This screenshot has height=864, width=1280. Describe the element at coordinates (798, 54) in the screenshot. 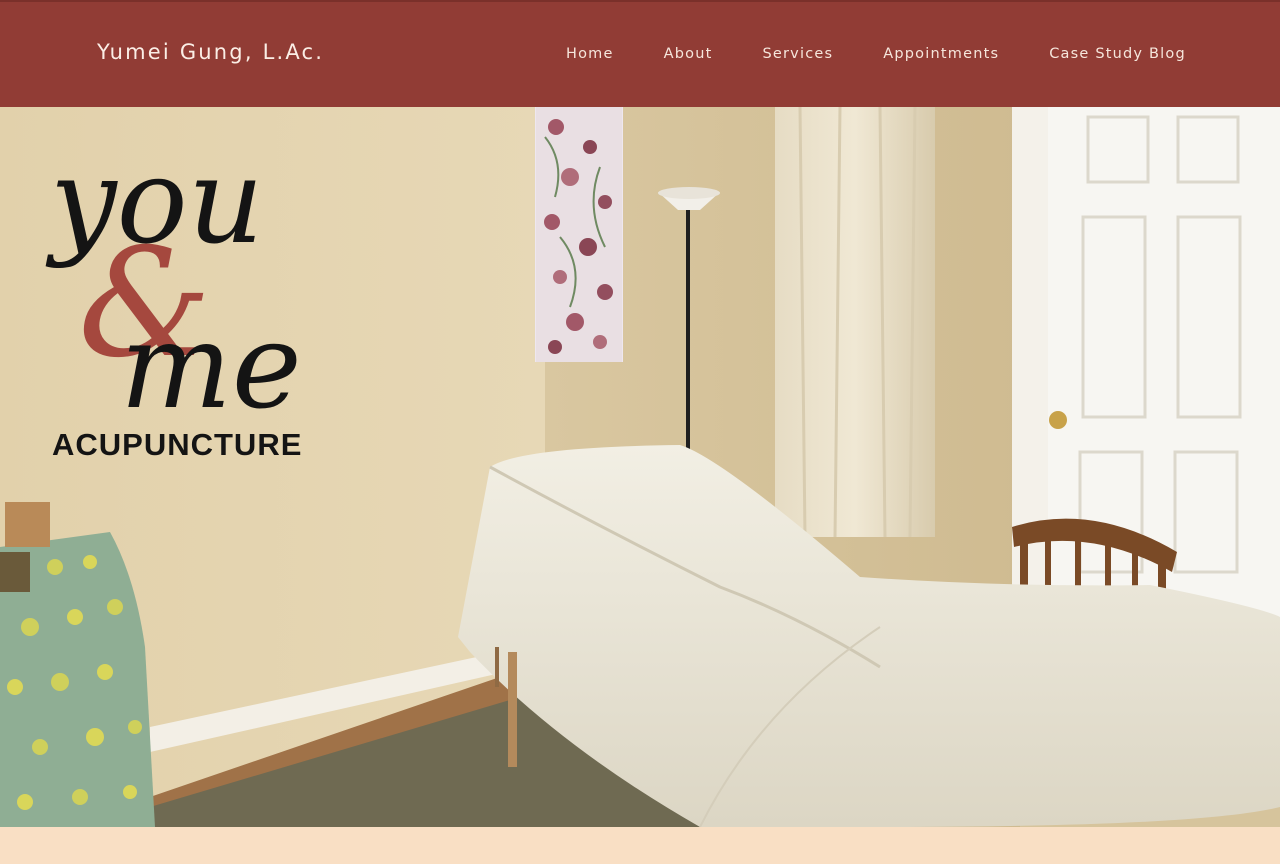

I see `nav-item-services: Services` at that location.